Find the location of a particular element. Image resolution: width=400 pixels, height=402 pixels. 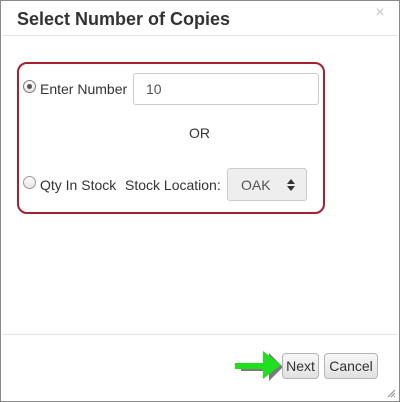

radio-selected-dot is located at coordinates (29, 86).